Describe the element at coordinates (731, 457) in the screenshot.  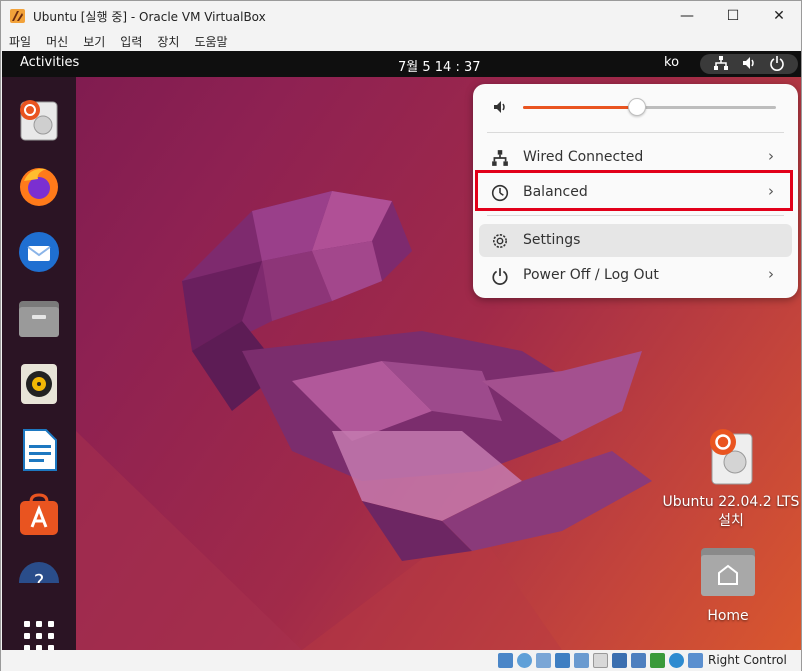
I see `installer-disk-icon` at that location.